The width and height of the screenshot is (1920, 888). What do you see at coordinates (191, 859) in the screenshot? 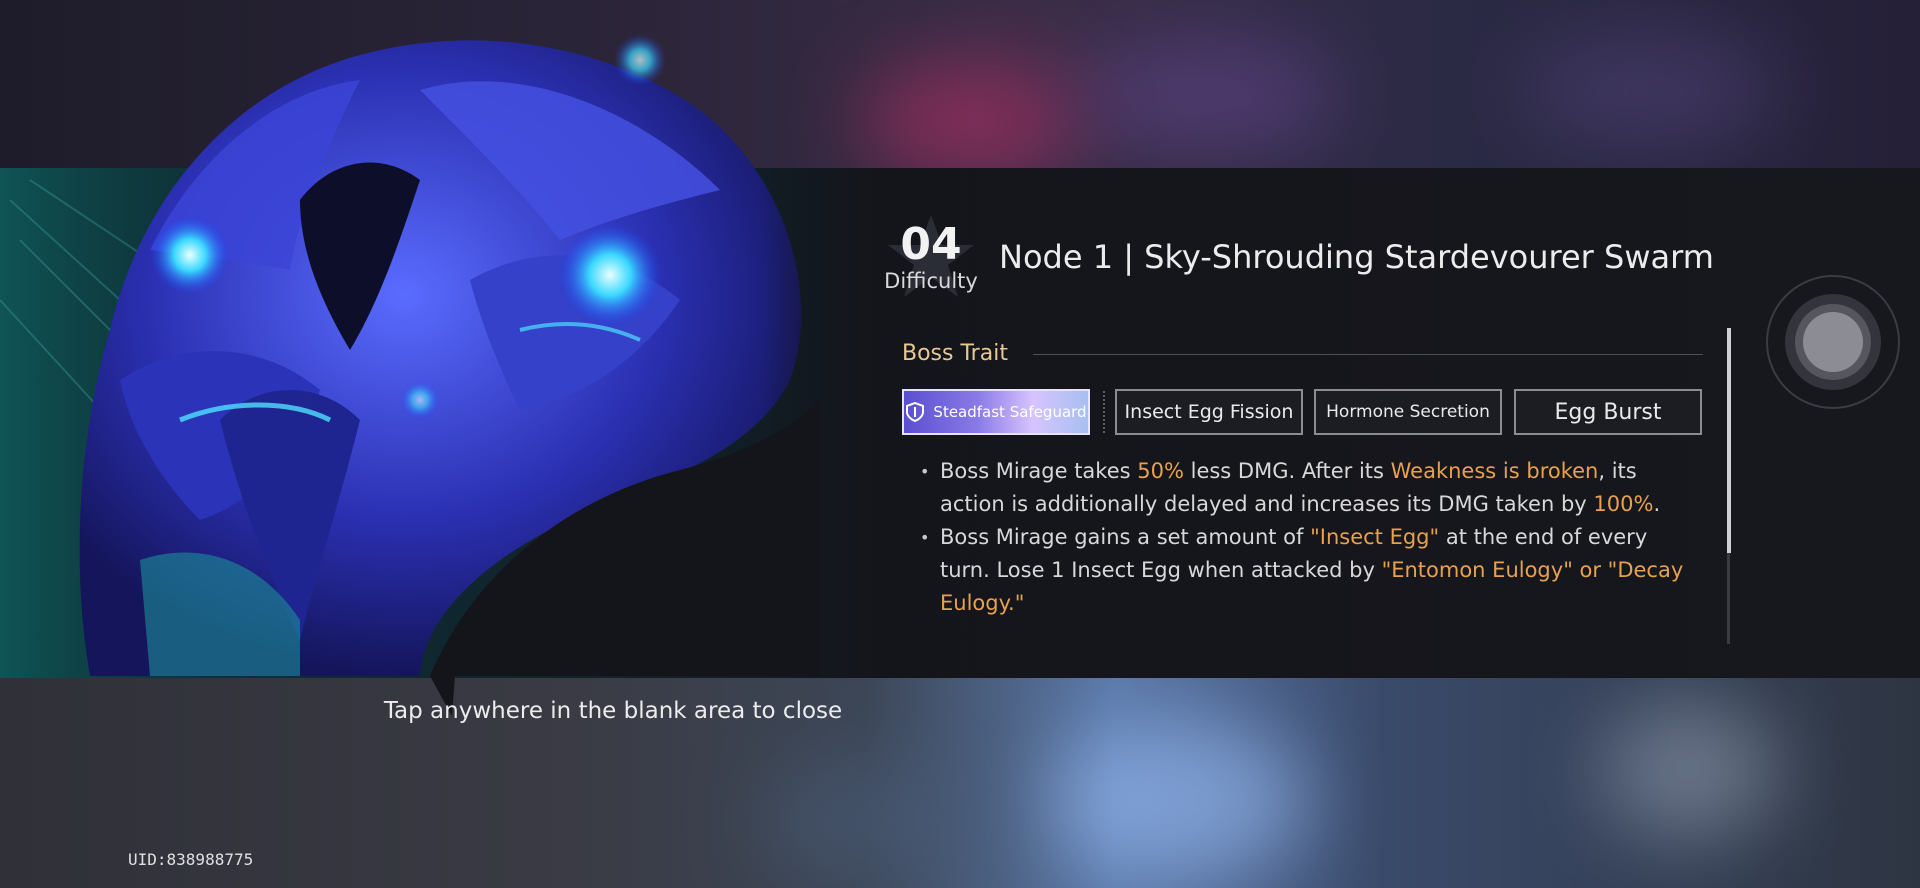
I see `player-uid: UID:838988775` at bounding box center [191, 859].